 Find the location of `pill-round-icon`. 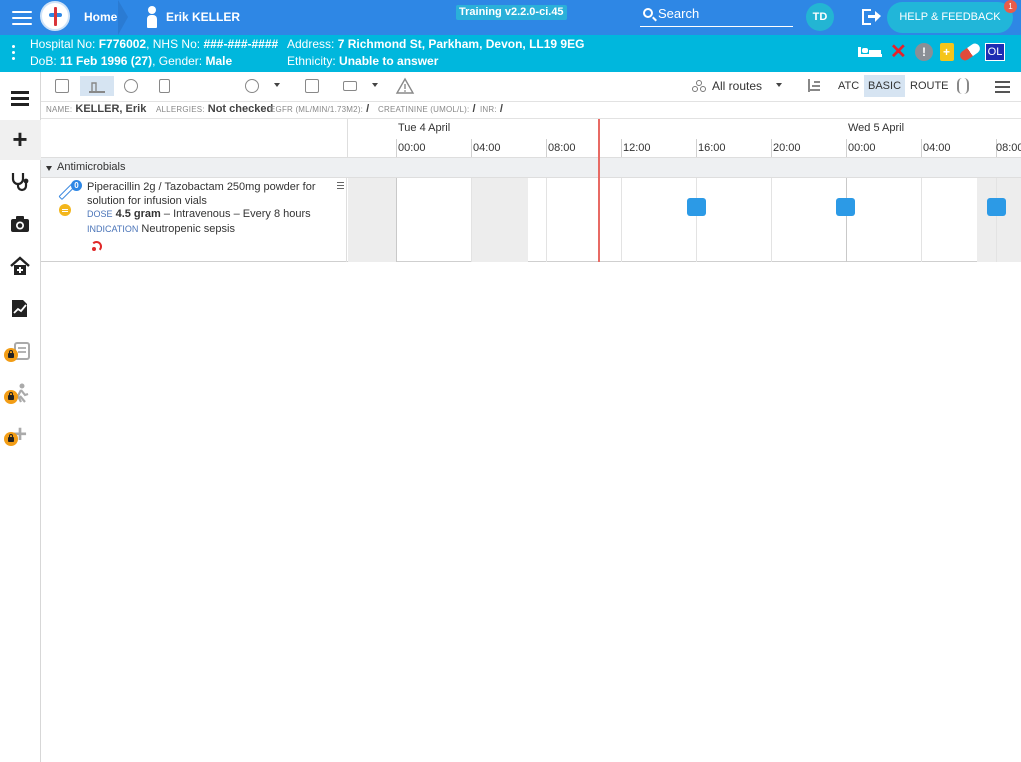

pill-round-icon is located at coordinates (131, 86).